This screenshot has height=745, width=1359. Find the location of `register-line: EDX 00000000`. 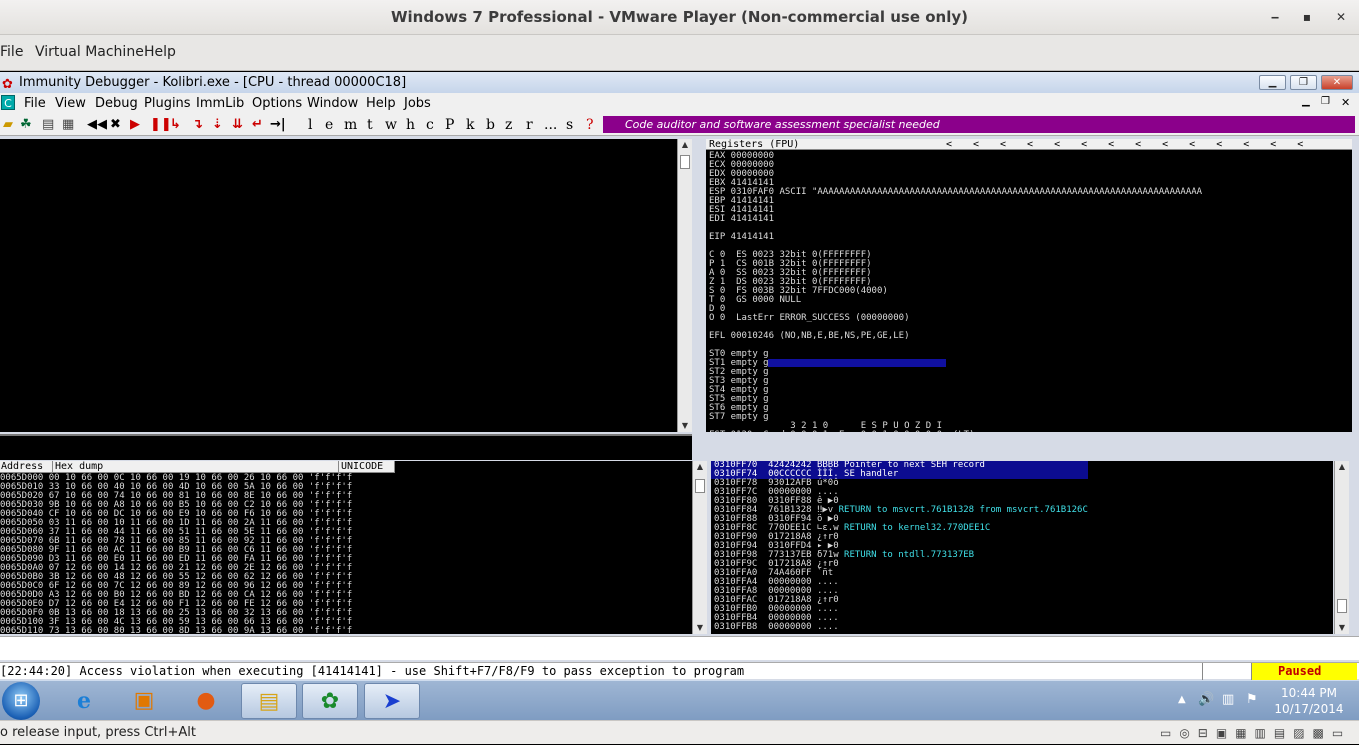

register-line: EDX 00000000 is located at coordinates (955, 174).